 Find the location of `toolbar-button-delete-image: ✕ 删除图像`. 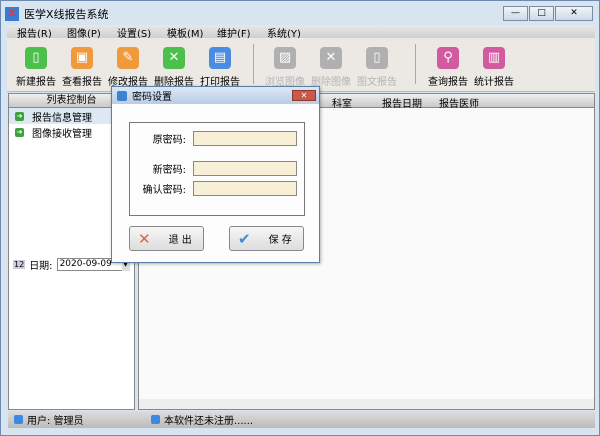

toolbar-button-delete-image: ✕ 删除图像 is located at coordinates (331, 67).